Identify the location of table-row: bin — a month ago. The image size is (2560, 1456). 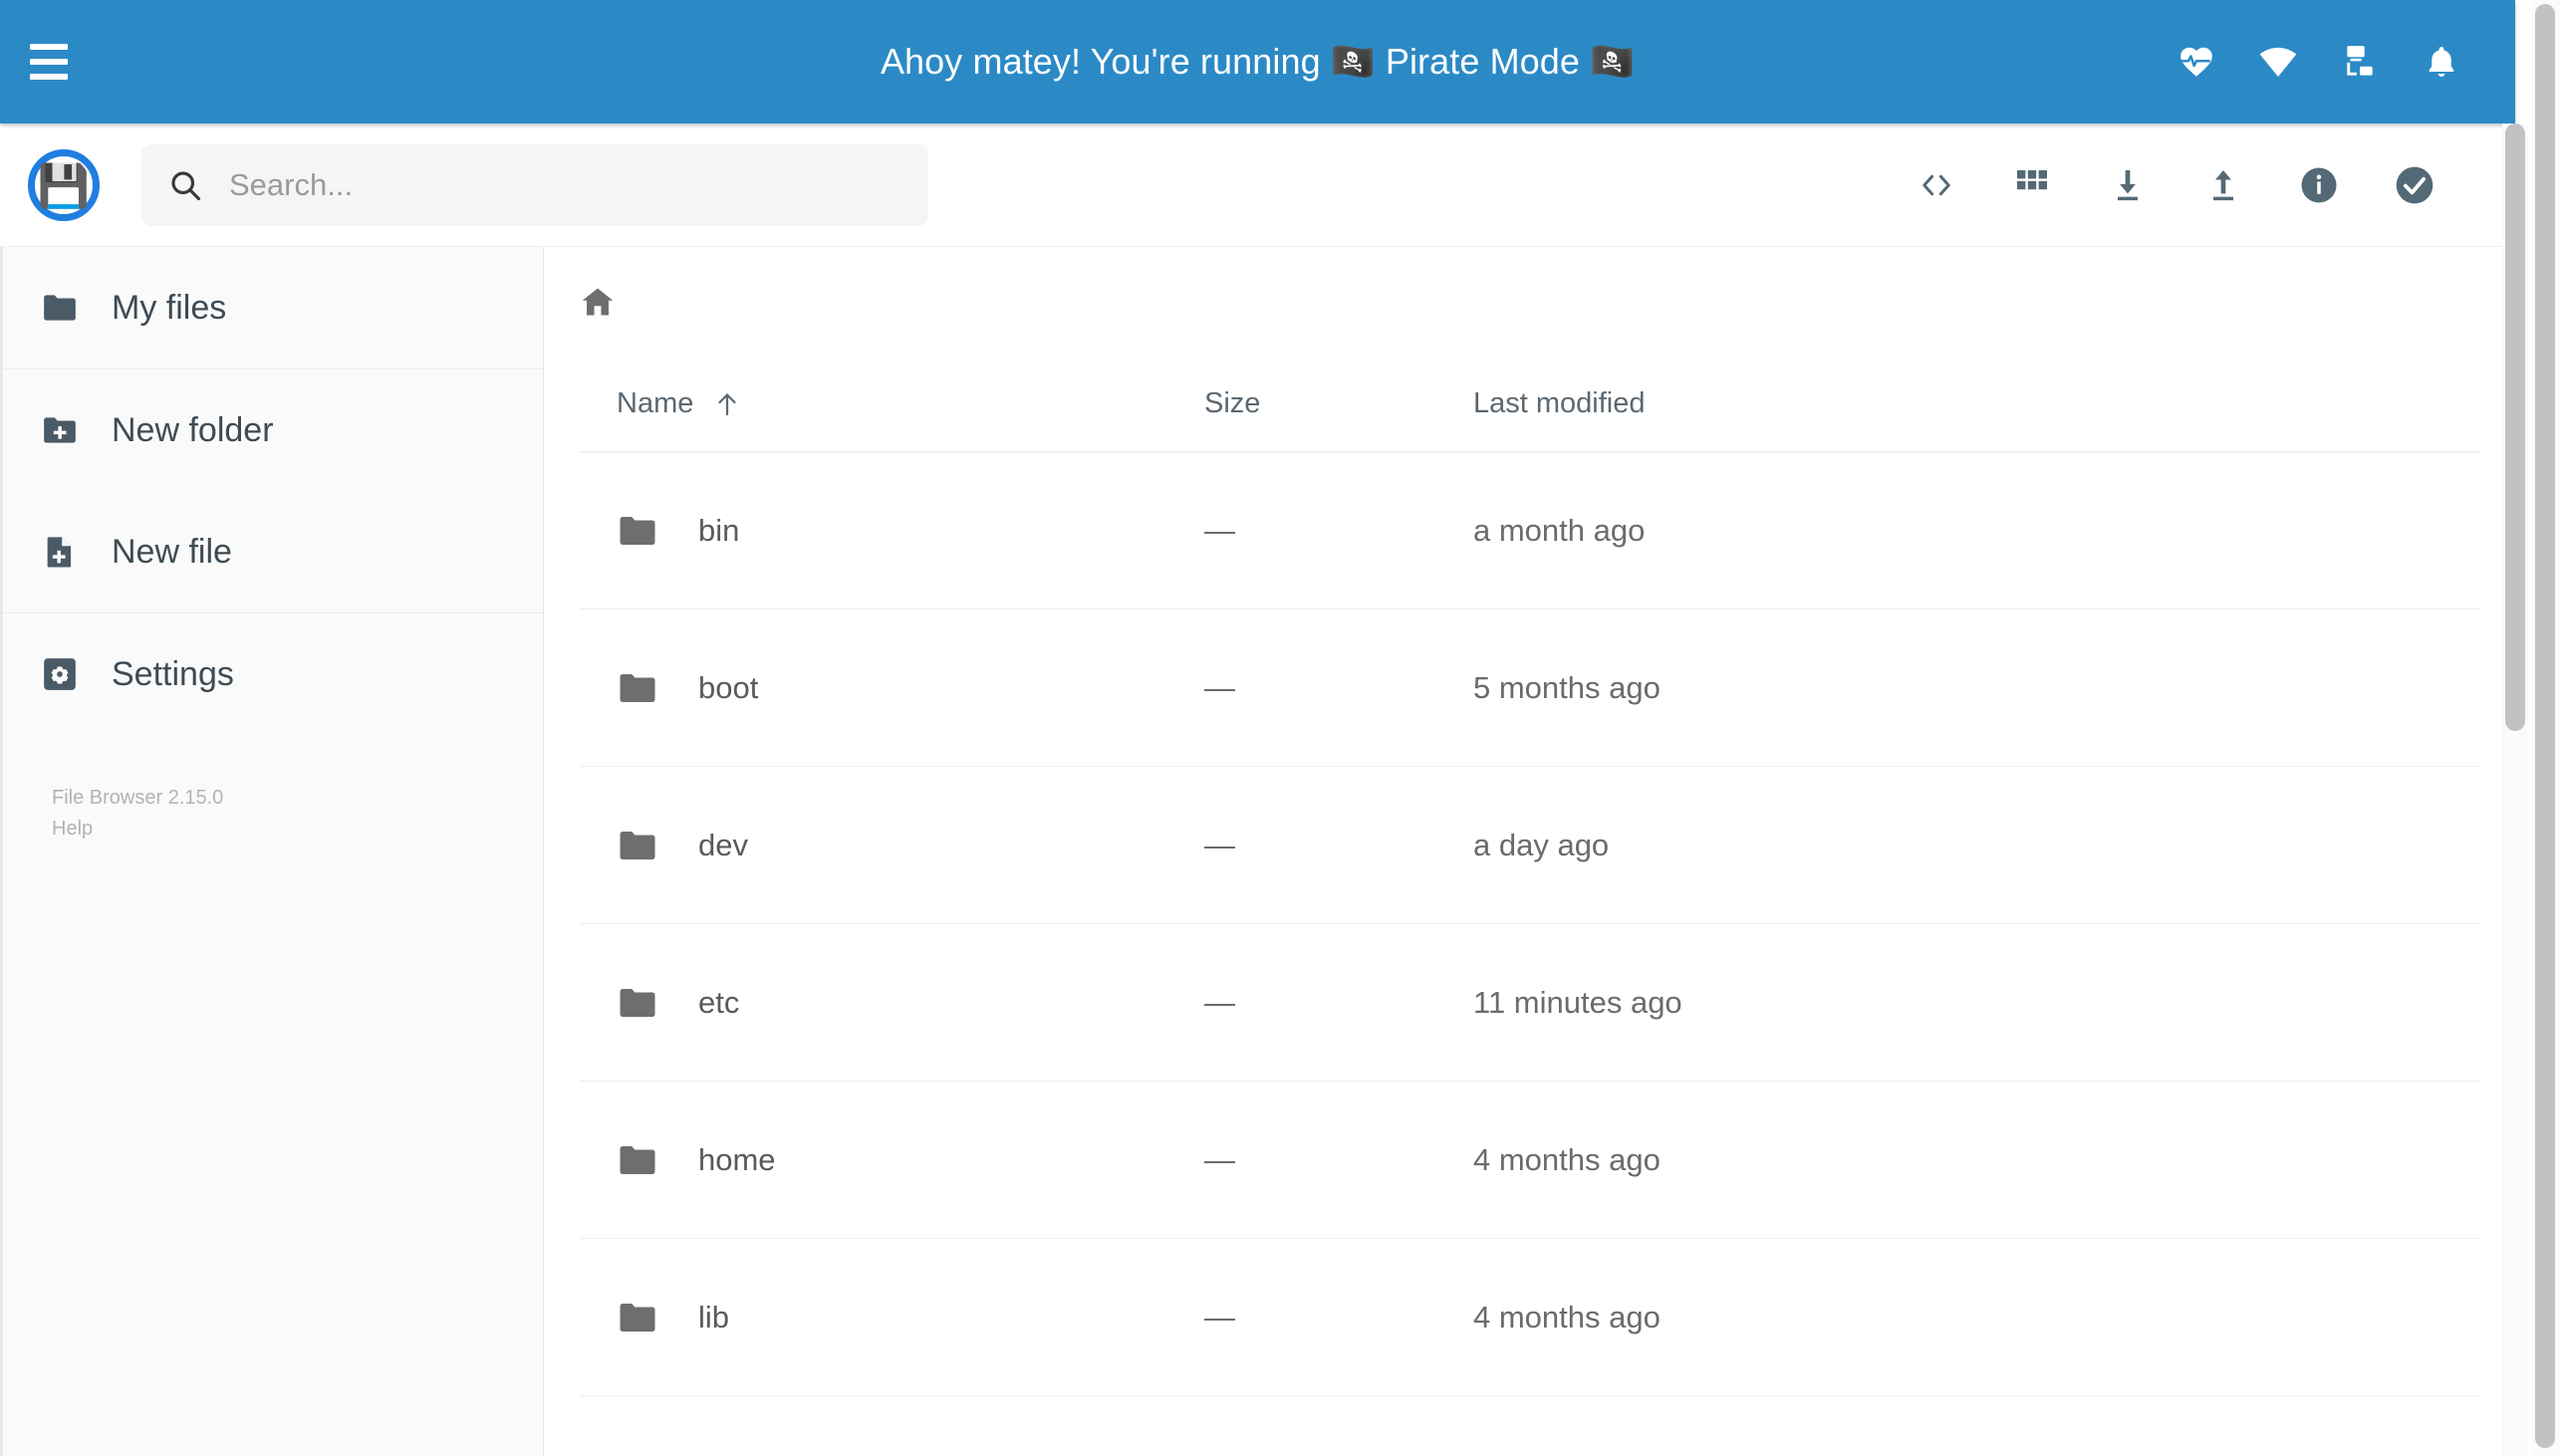
(1530, 530).